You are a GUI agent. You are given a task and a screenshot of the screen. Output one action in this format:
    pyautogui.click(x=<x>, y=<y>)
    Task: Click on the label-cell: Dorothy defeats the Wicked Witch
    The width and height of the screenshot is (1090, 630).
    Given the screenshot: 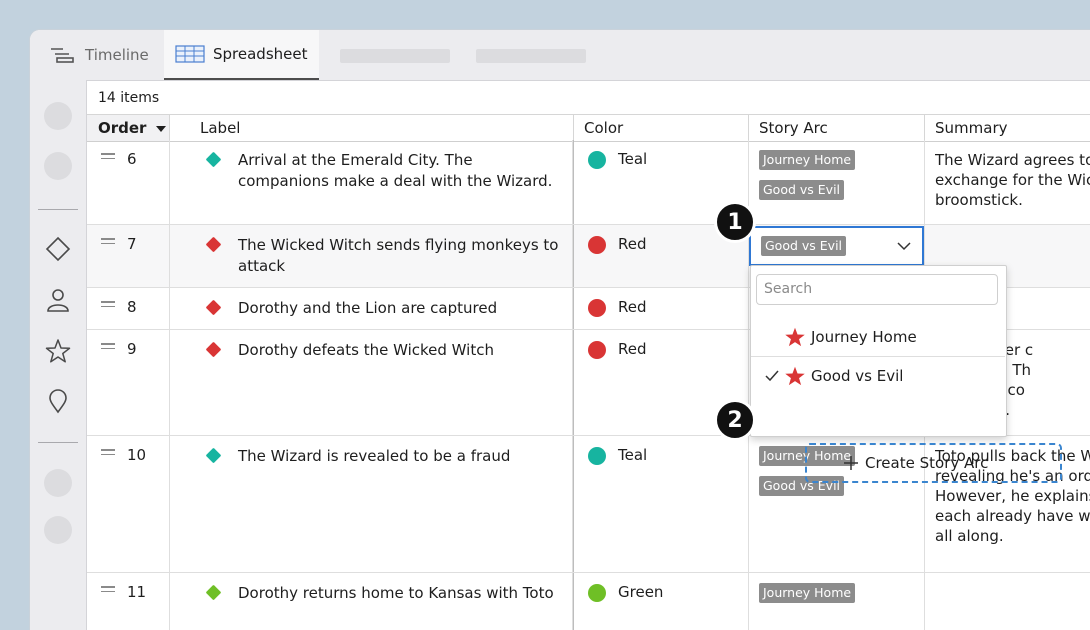 What is the action you would take?
    pyautogui.click(x=371, y=382)
    